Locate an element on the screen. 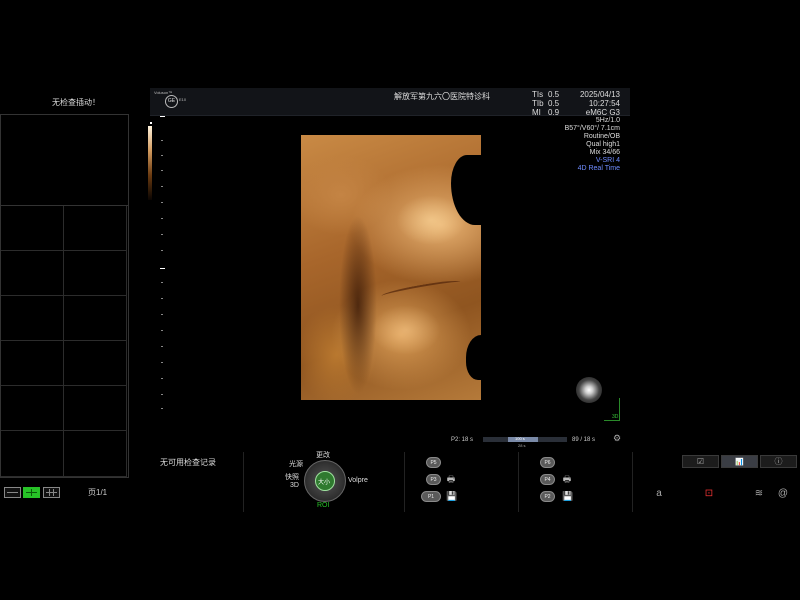 The height and width of the screenshot is (600, 800). knob-label-volpre: Volpre is located at coordinates (358, 480).